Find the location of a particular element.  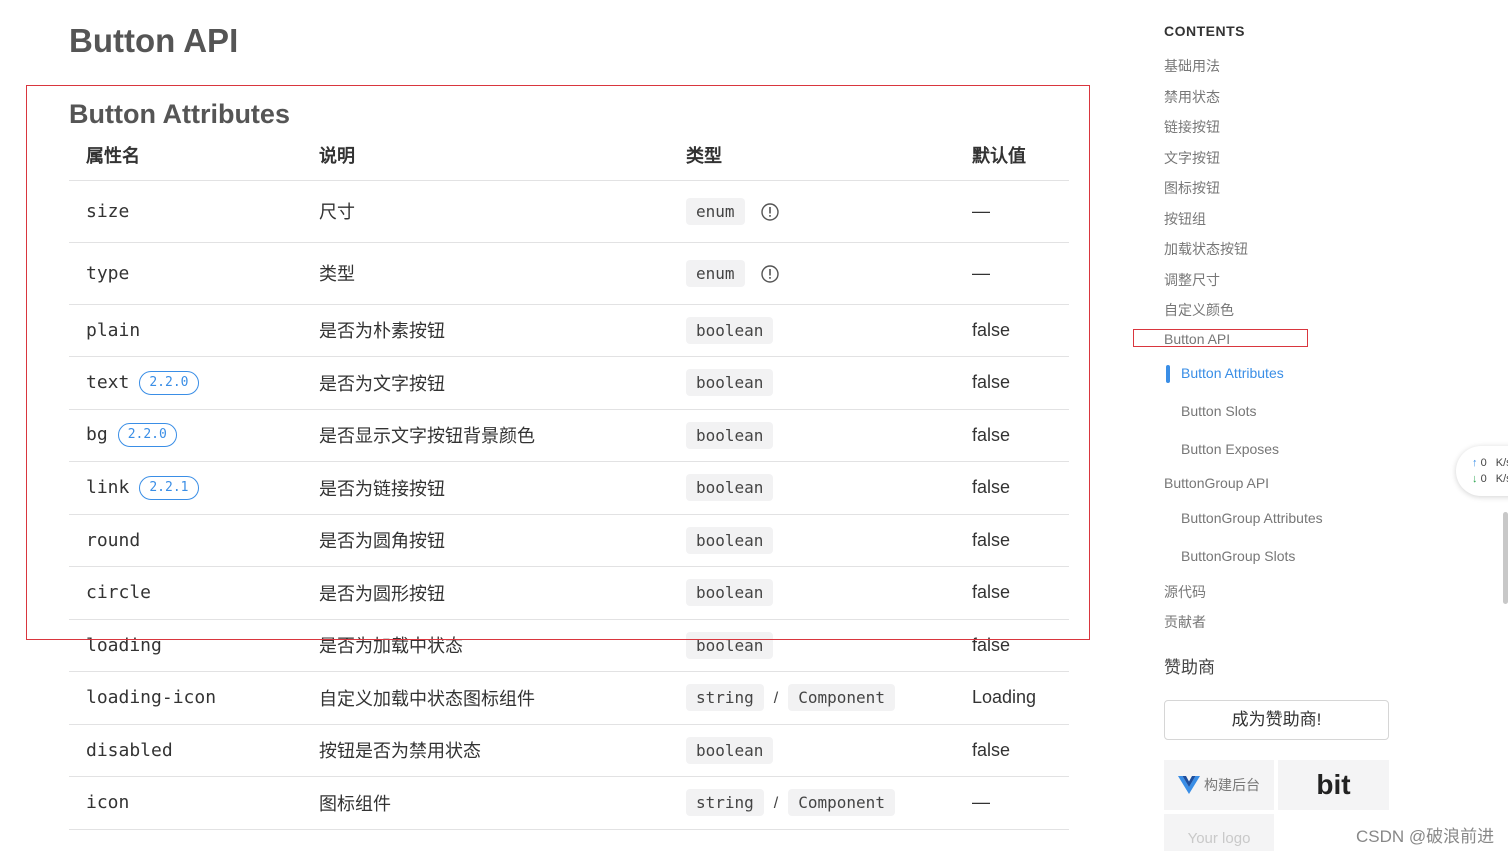

become-sponsor-button: 成为赞助商! is located at coordinates (1276, 720).